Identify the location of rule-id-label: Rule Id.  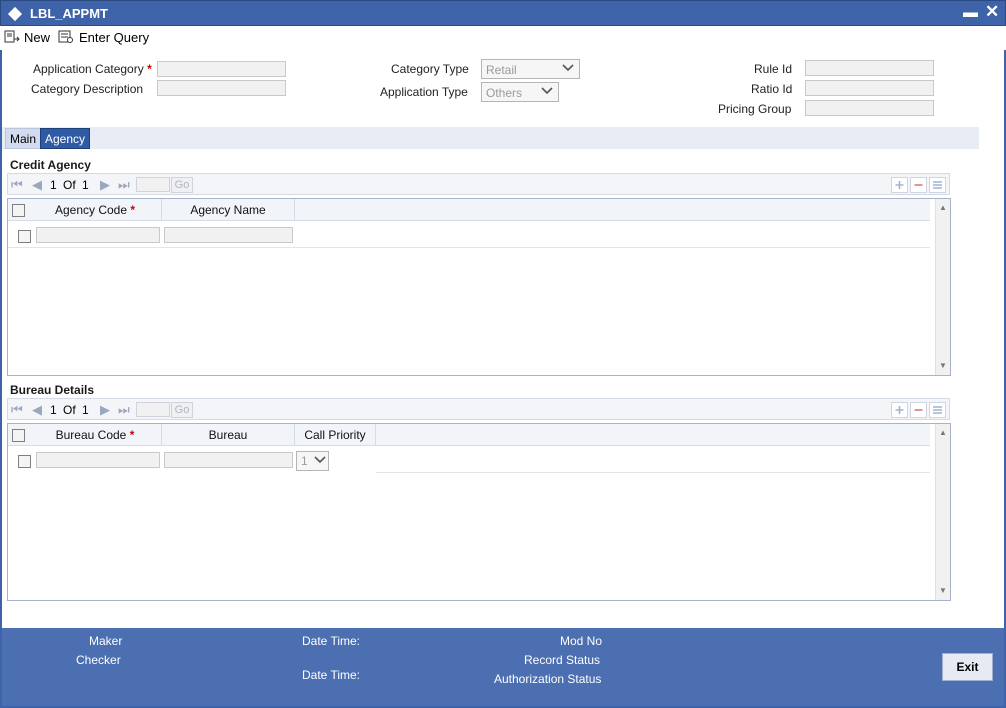
(773, 69).